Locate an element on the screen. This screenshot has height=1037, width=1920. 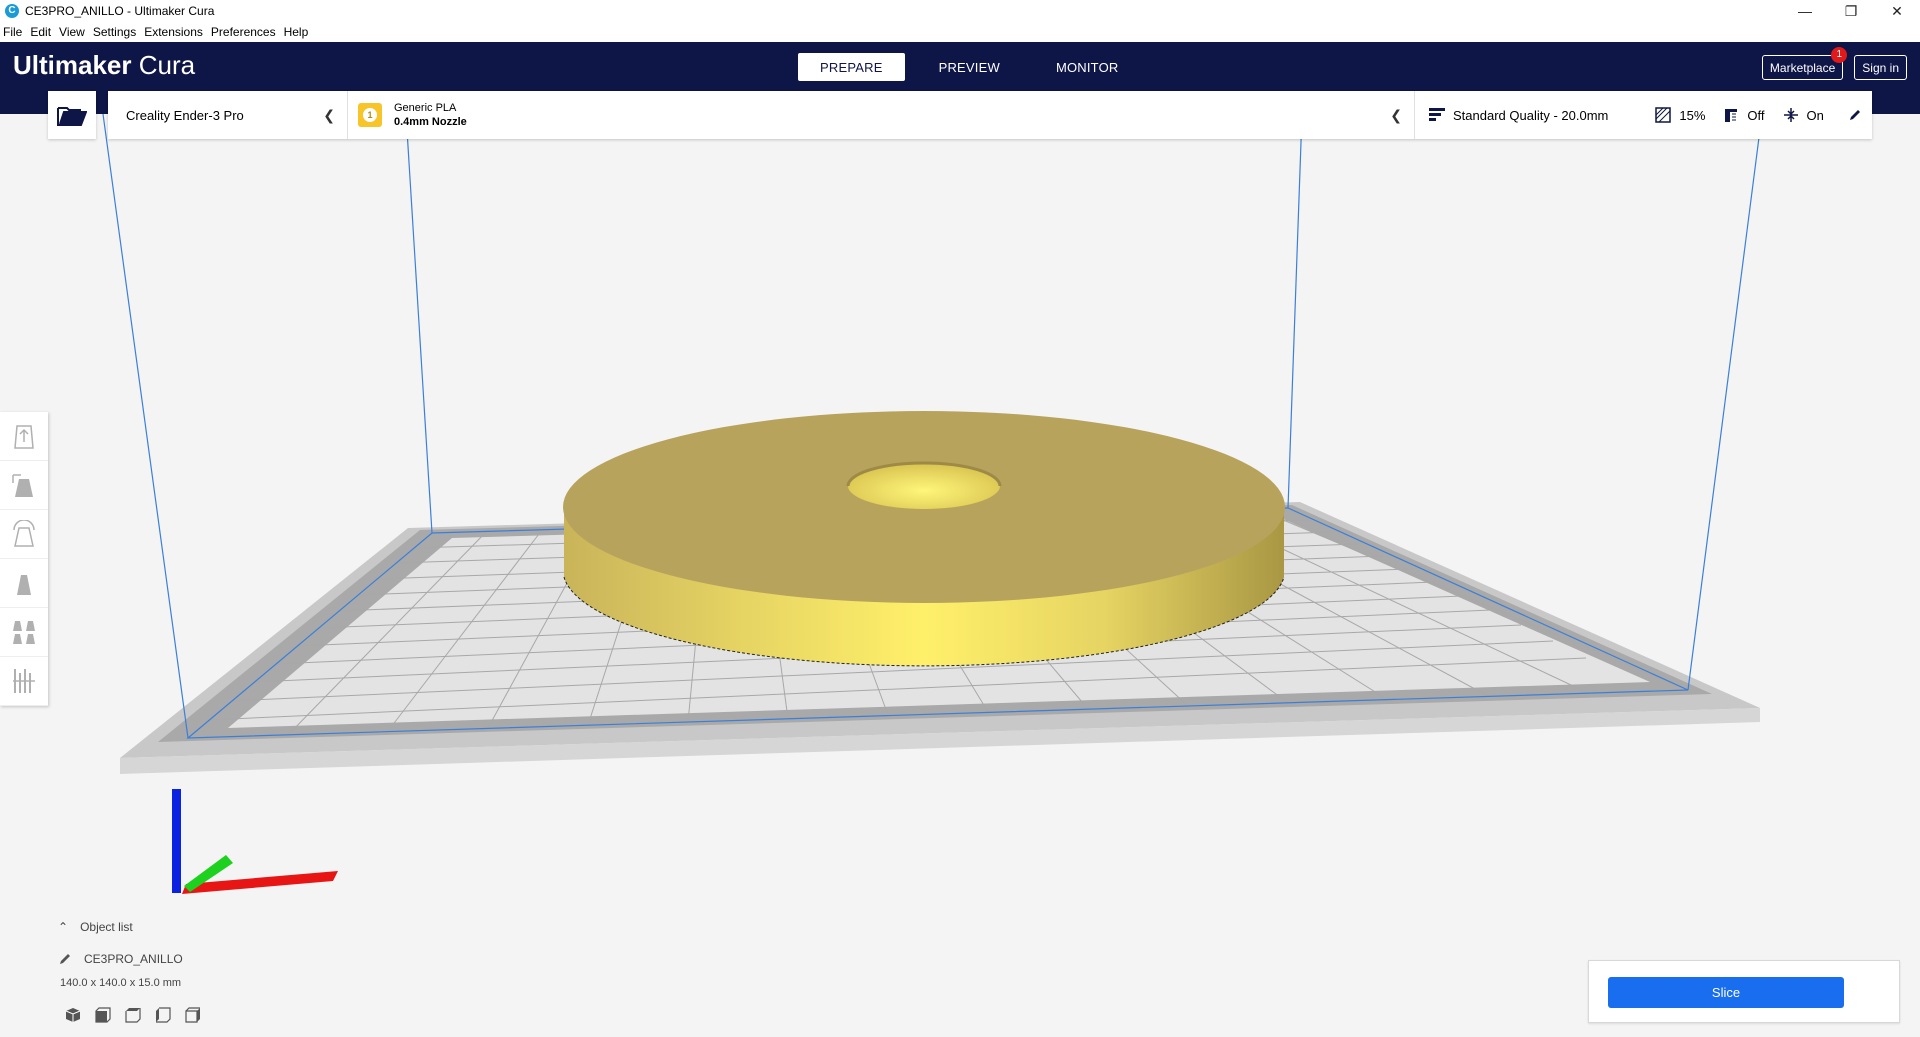
sign-in-button: Sign in is located at coordinates (1880, 67).